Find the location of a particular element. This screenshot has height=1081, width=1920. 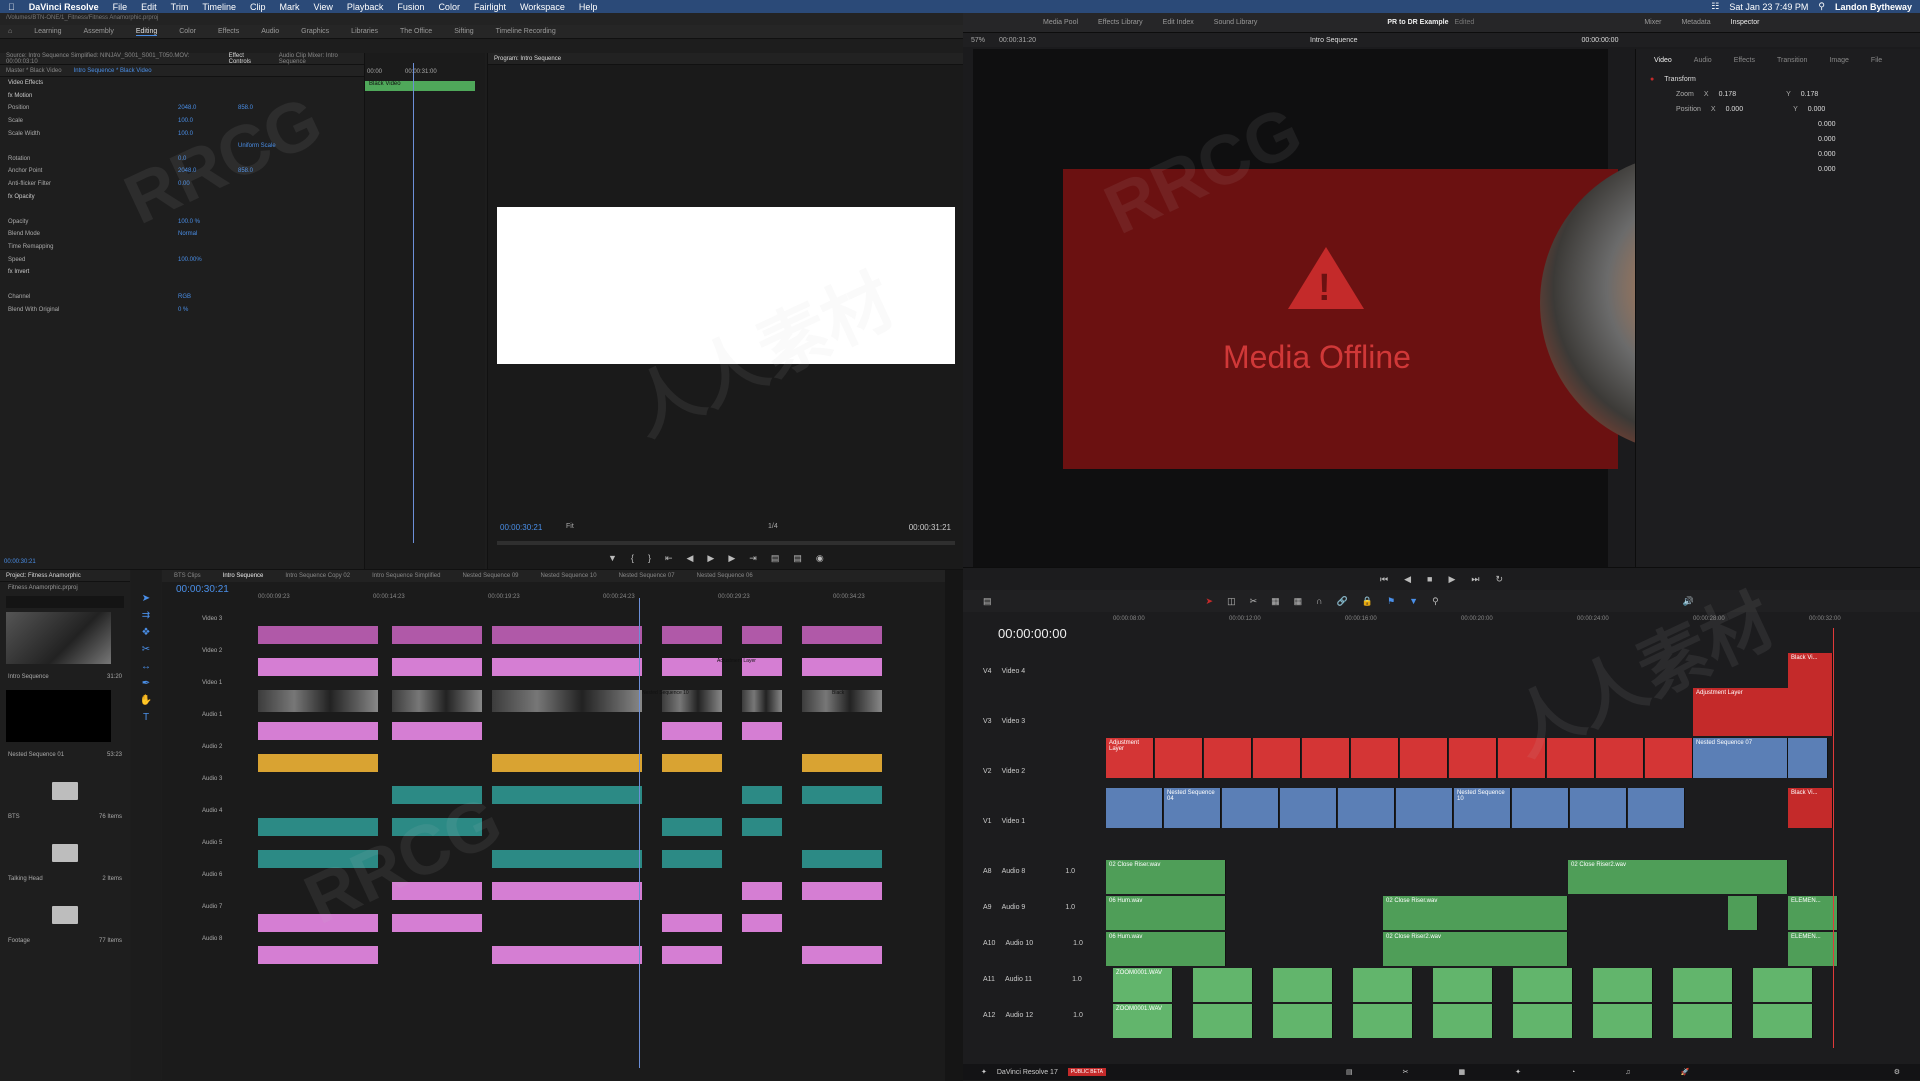

effect-row: Time Remapping is located at coordinates (182, 247).